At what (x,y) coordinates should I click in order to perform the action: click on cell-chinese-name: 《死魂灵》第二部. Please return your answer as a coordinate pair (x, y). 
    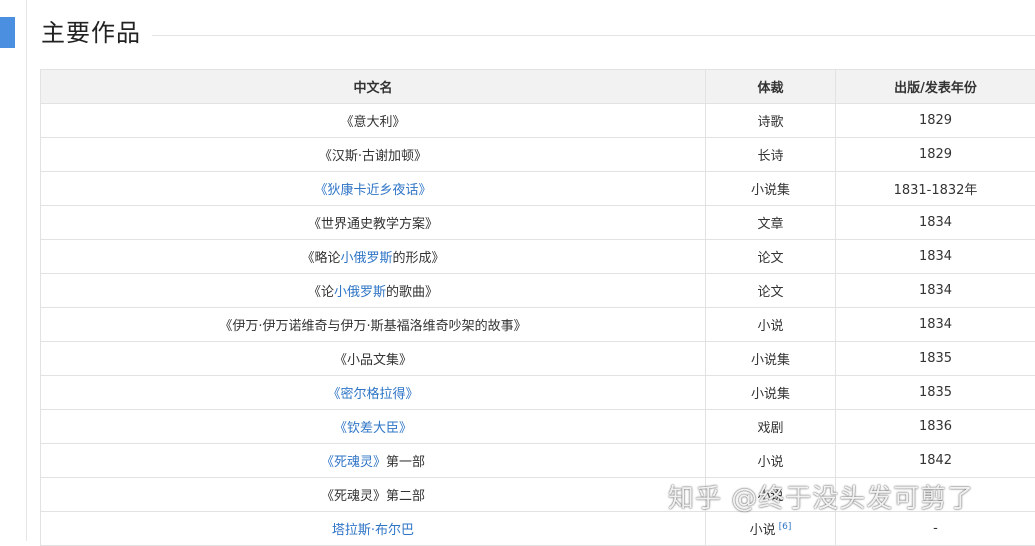
    Looking at the image, I should click on (373, 495).